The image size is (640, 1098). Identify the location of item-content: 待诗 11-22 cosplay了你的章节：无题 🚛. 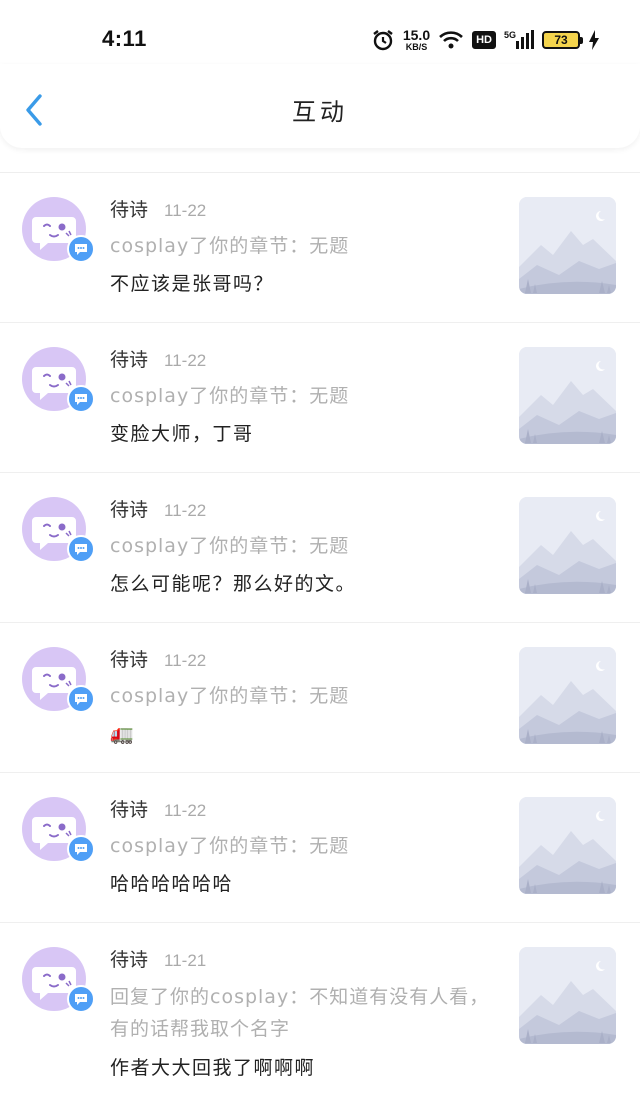
(305, 696).